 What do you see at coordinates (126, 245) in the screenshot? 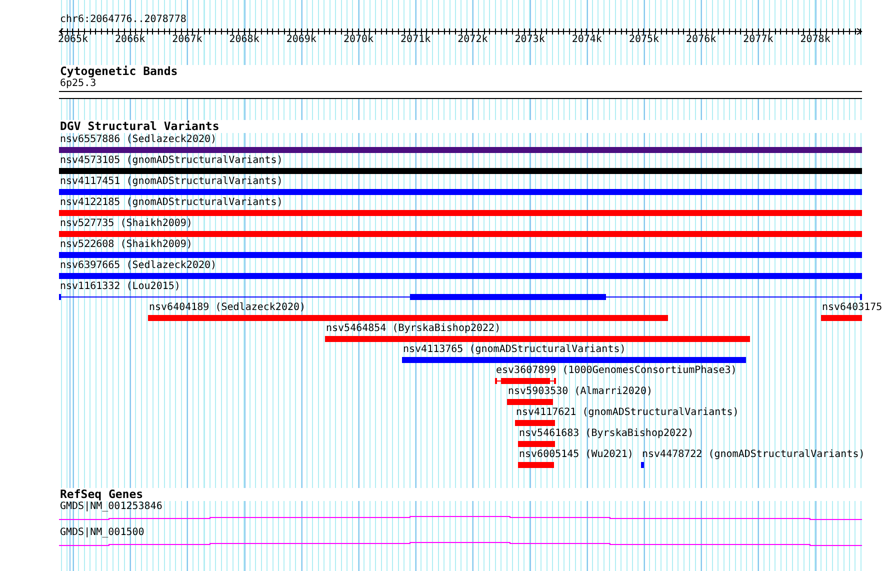
I see `variant-label: nsv522608 (Shaikh2009)` at bounding box center [126, 245].